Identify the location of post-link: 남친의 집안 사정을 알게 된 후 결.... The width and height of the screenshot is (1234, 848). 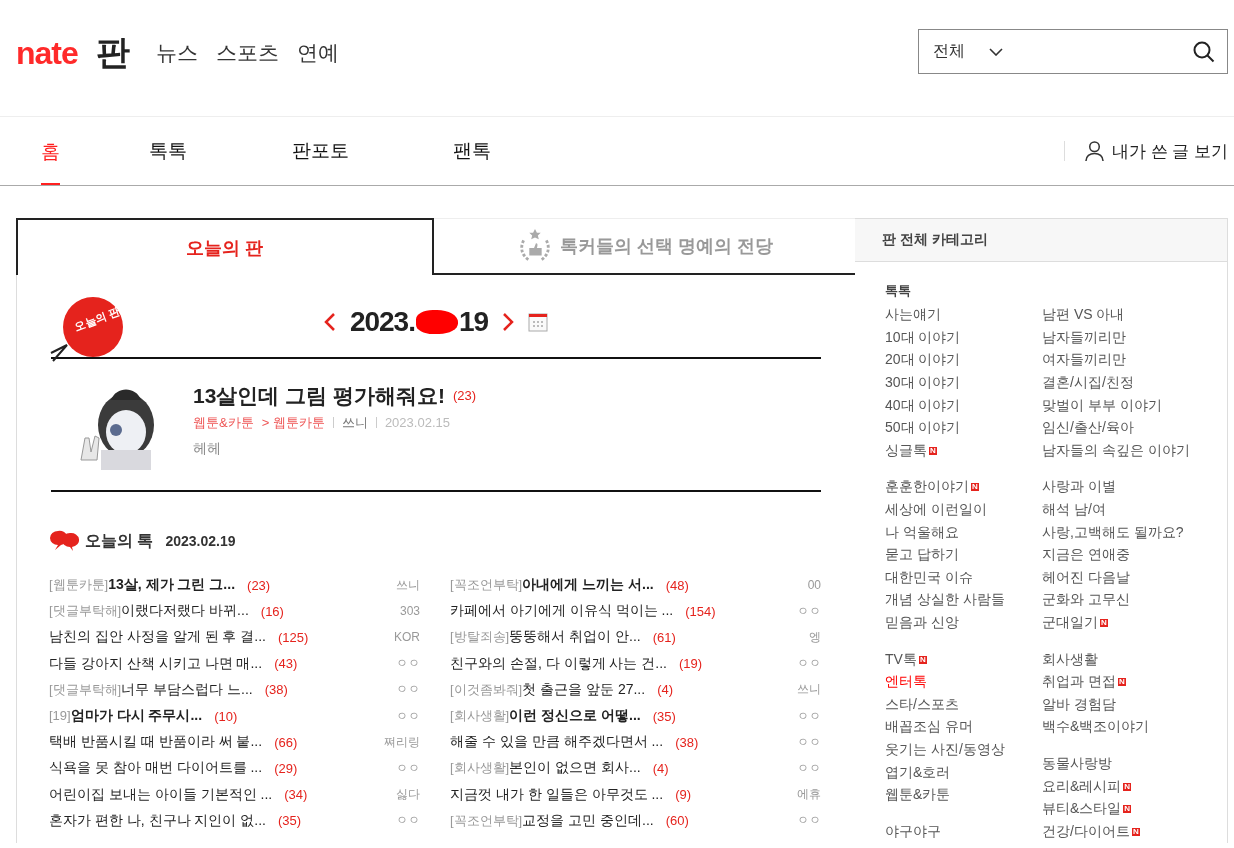
(157, 637).